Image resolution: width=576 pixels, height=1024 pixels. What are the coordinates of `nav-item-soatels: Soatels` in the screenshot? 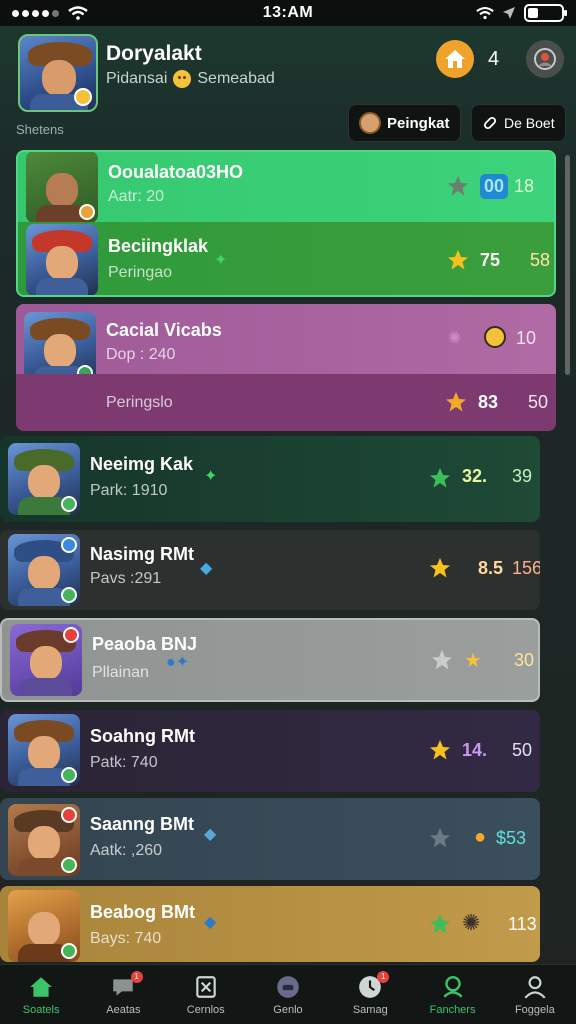 It's located at (41, 994).